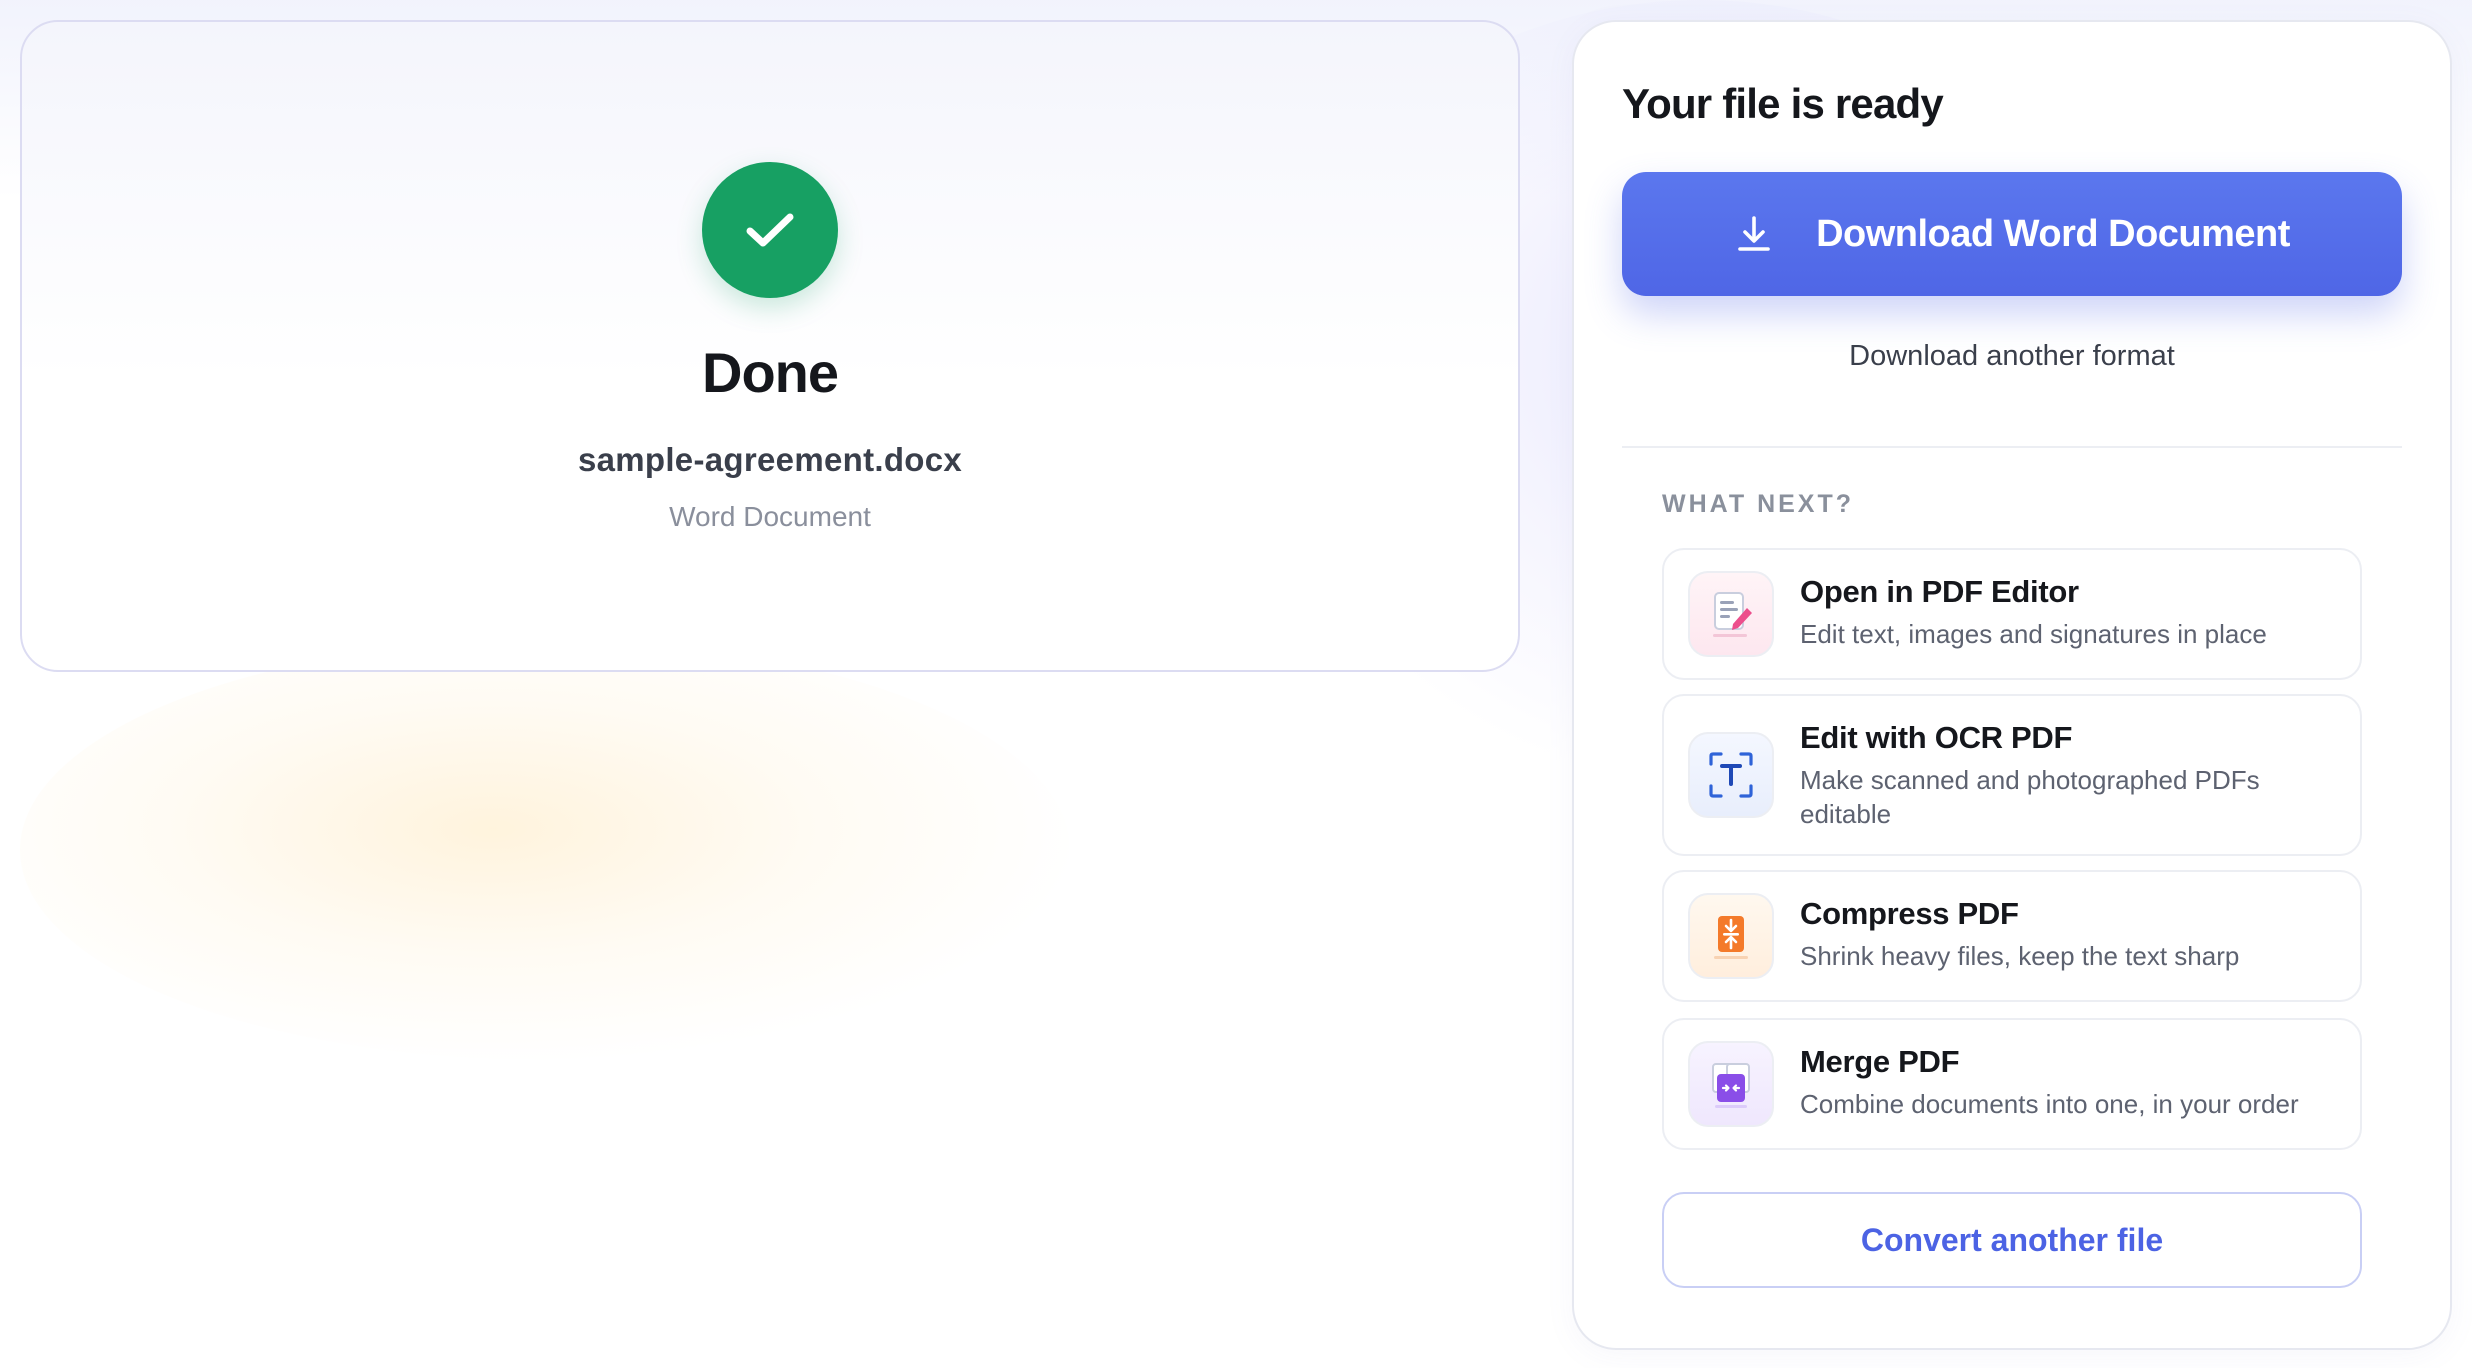  What do you see at coordinates (1731, 936) in the screenshot?
I see `compress-icon` at bounding box center [1731, 936].